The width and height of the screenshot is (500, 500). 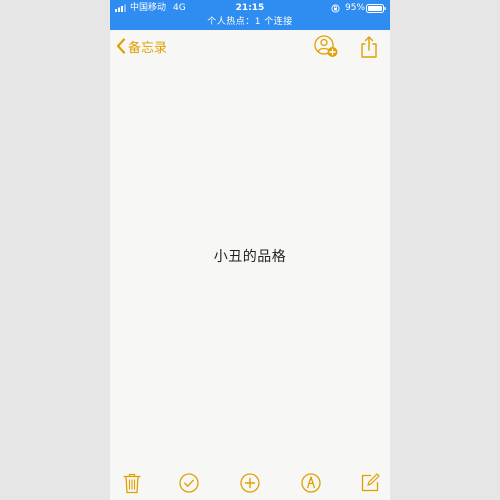 I want to click on add-collaborator-button, so click(x=326, y=47).